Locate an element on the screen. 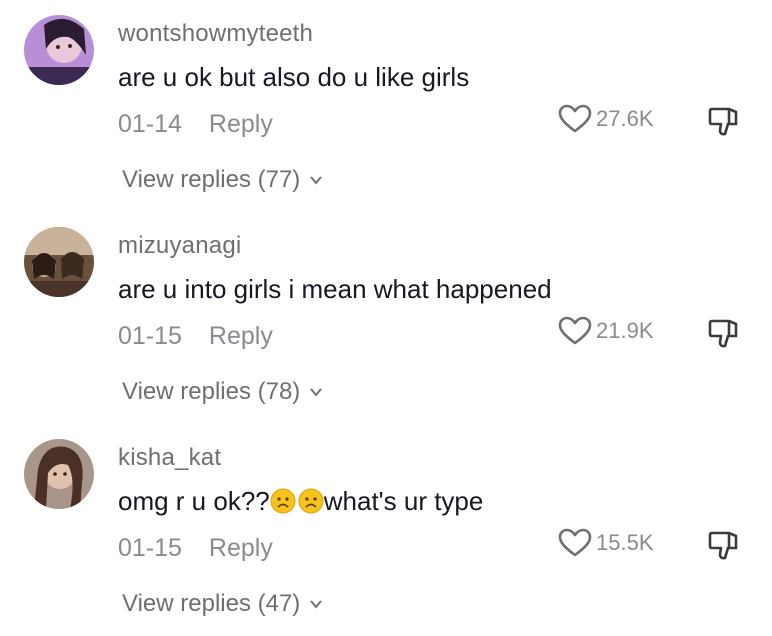  comment-text: are u into girls i mean what happened is located at coordinates (335, 289).